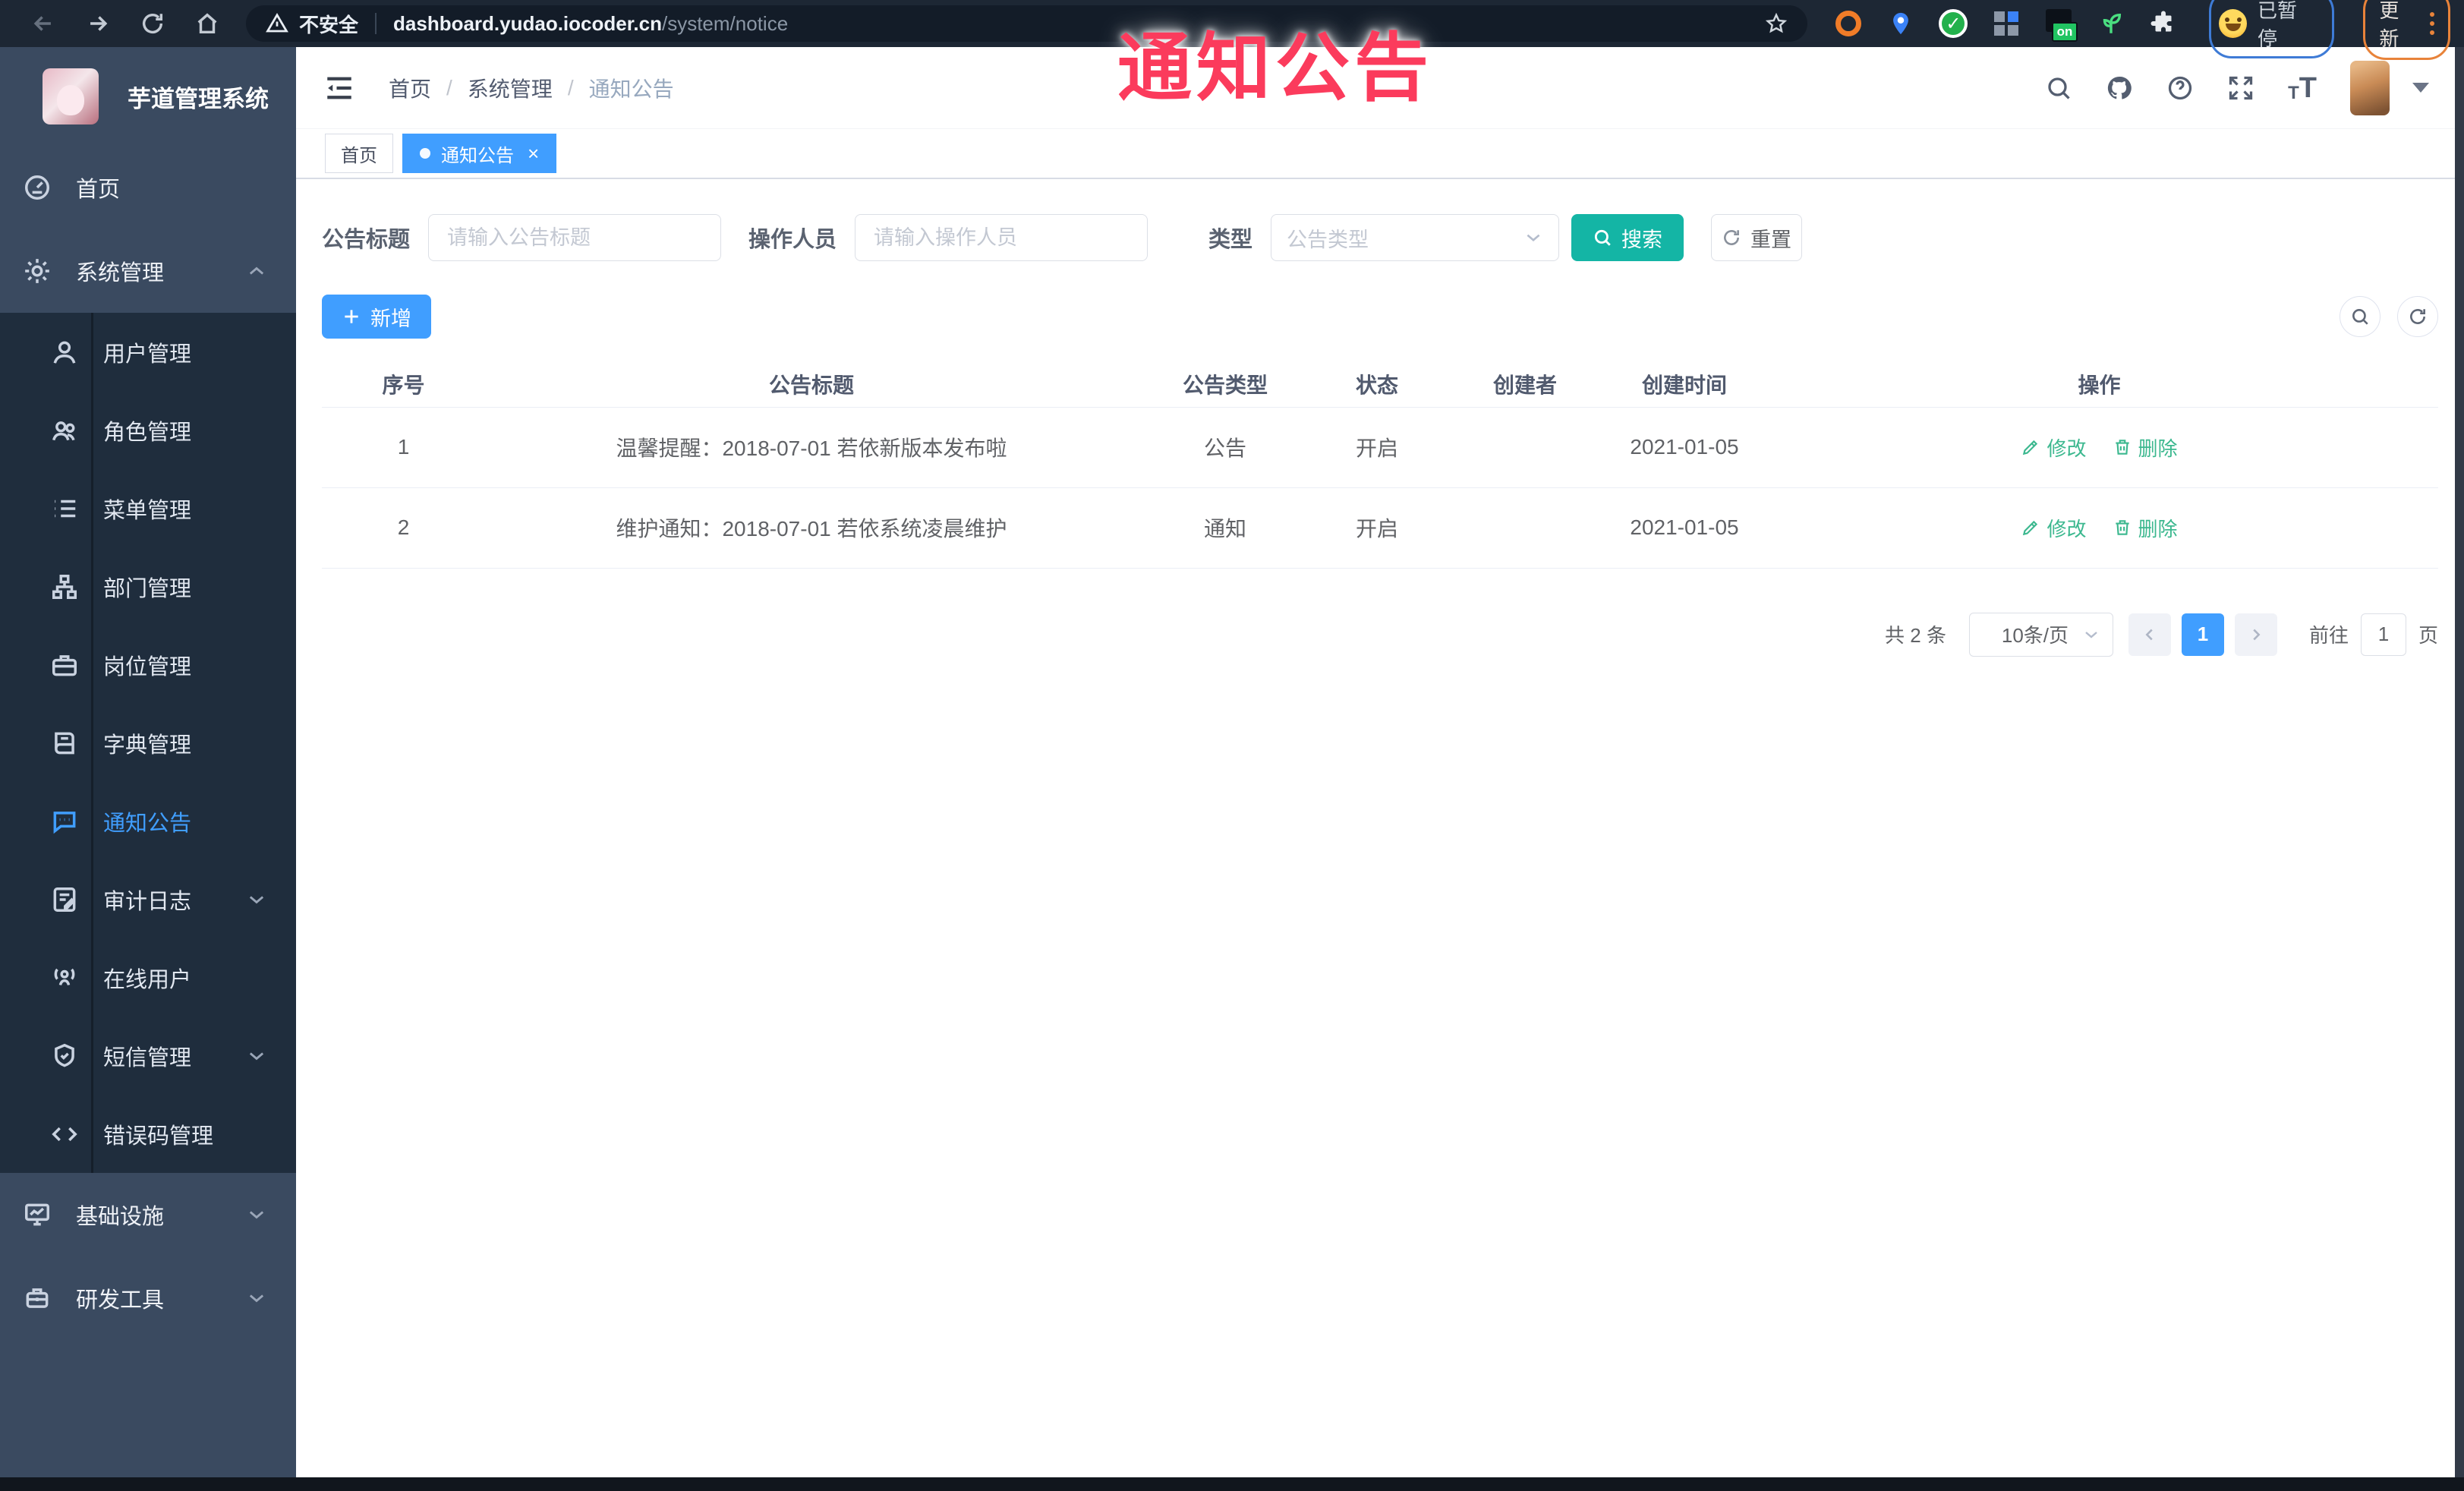  Describe the element at coordinates (575, 237) in the screenshot. I see `notice-title-input` at that location.